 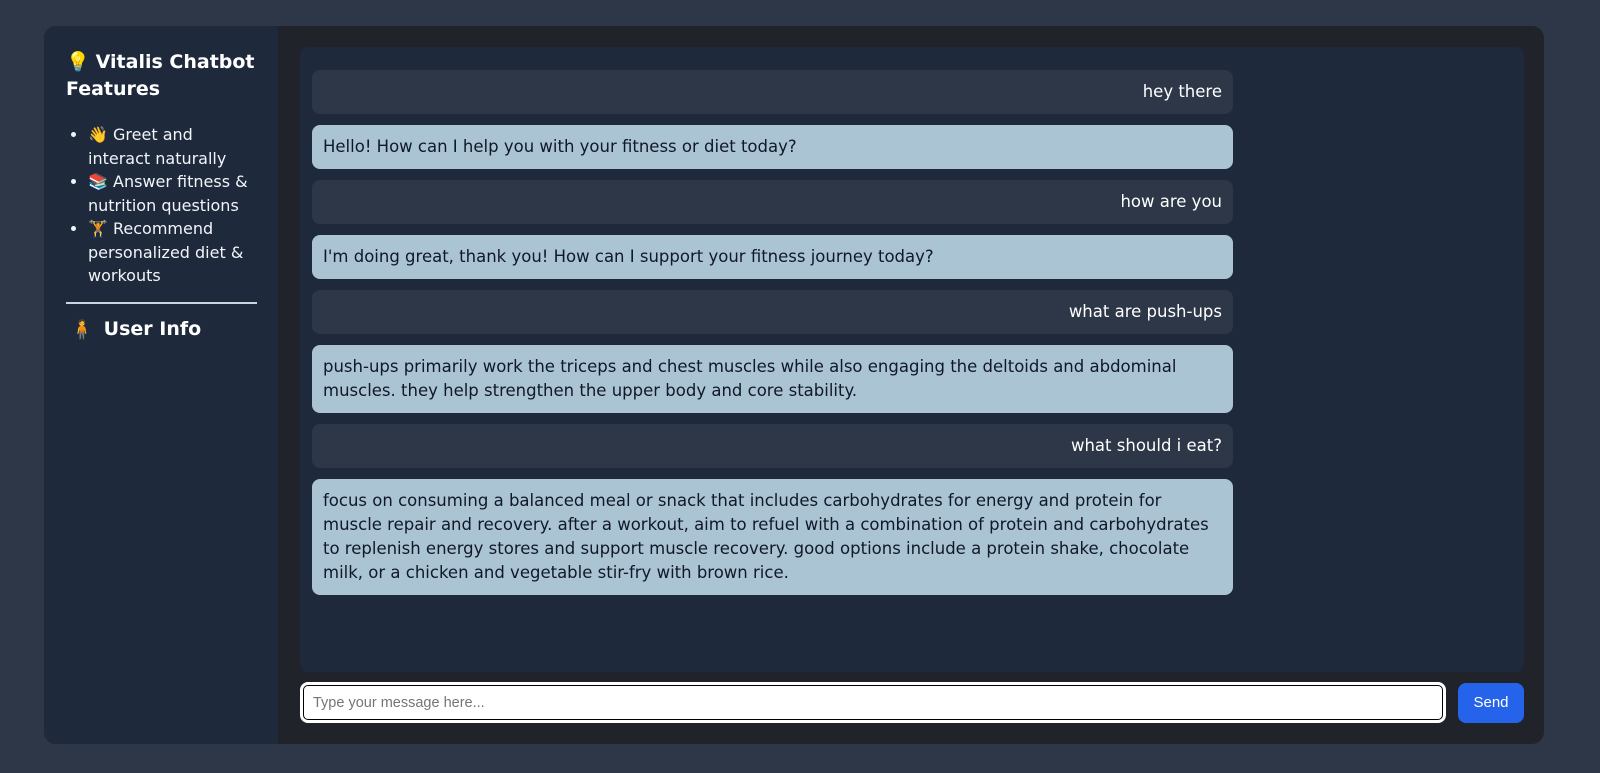 What do you see at coordinates (772, 202) in the screenshot?
I see `user-message: how are you` at bounding box center [772, 202].